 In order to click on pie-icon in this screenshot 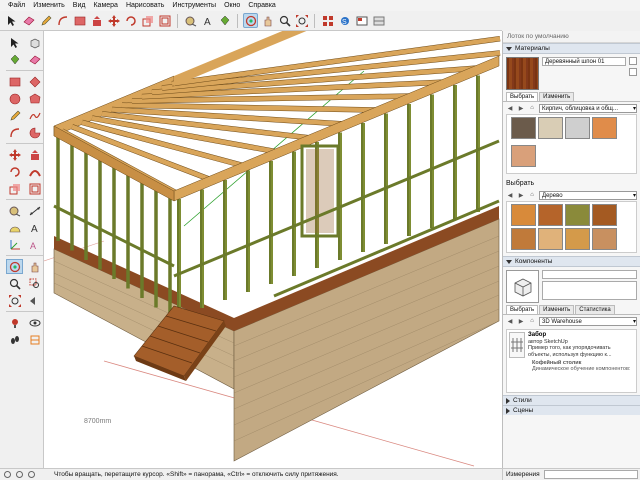, I will do `click(34, 132)`.